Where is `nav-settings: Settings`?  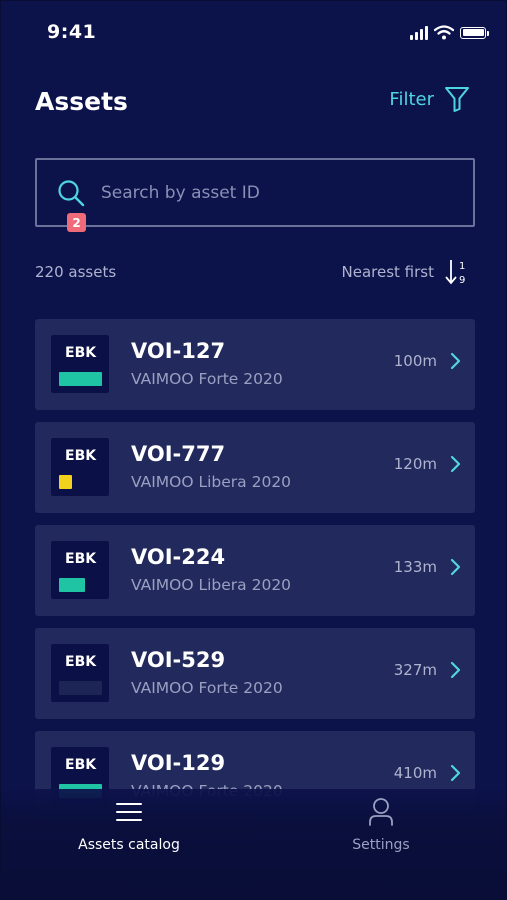
nav-settings: Settings is located at coordinates (381, 825).